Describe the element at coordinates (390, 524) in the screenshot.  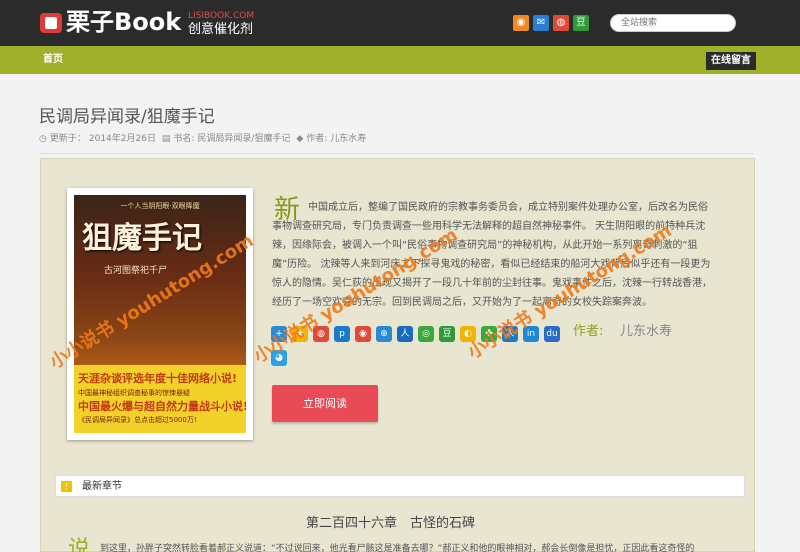
I see `chapter-title: 第二百四十六章 古怪的石碑` at that location.